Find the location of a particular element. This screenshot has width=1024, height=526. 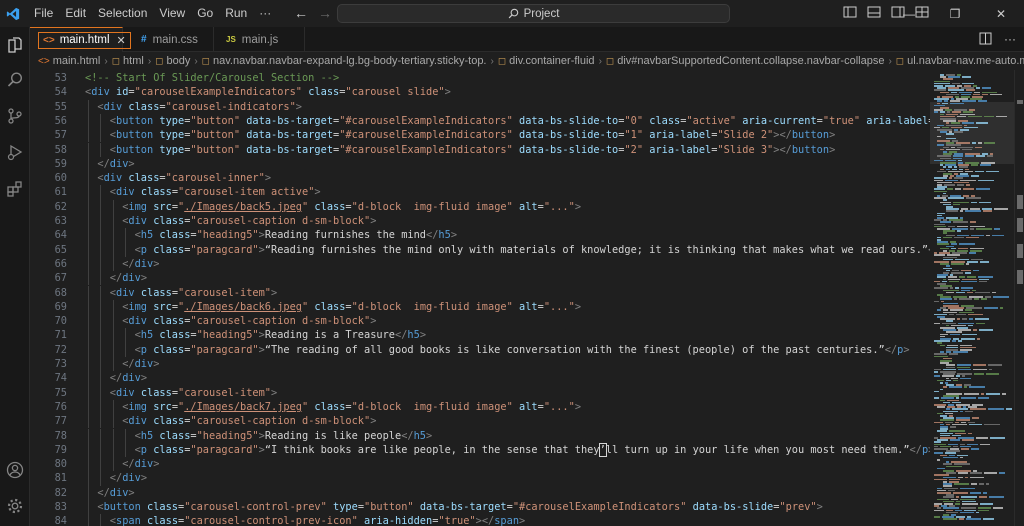

menu-file: File is located at coordinates (43, 13).